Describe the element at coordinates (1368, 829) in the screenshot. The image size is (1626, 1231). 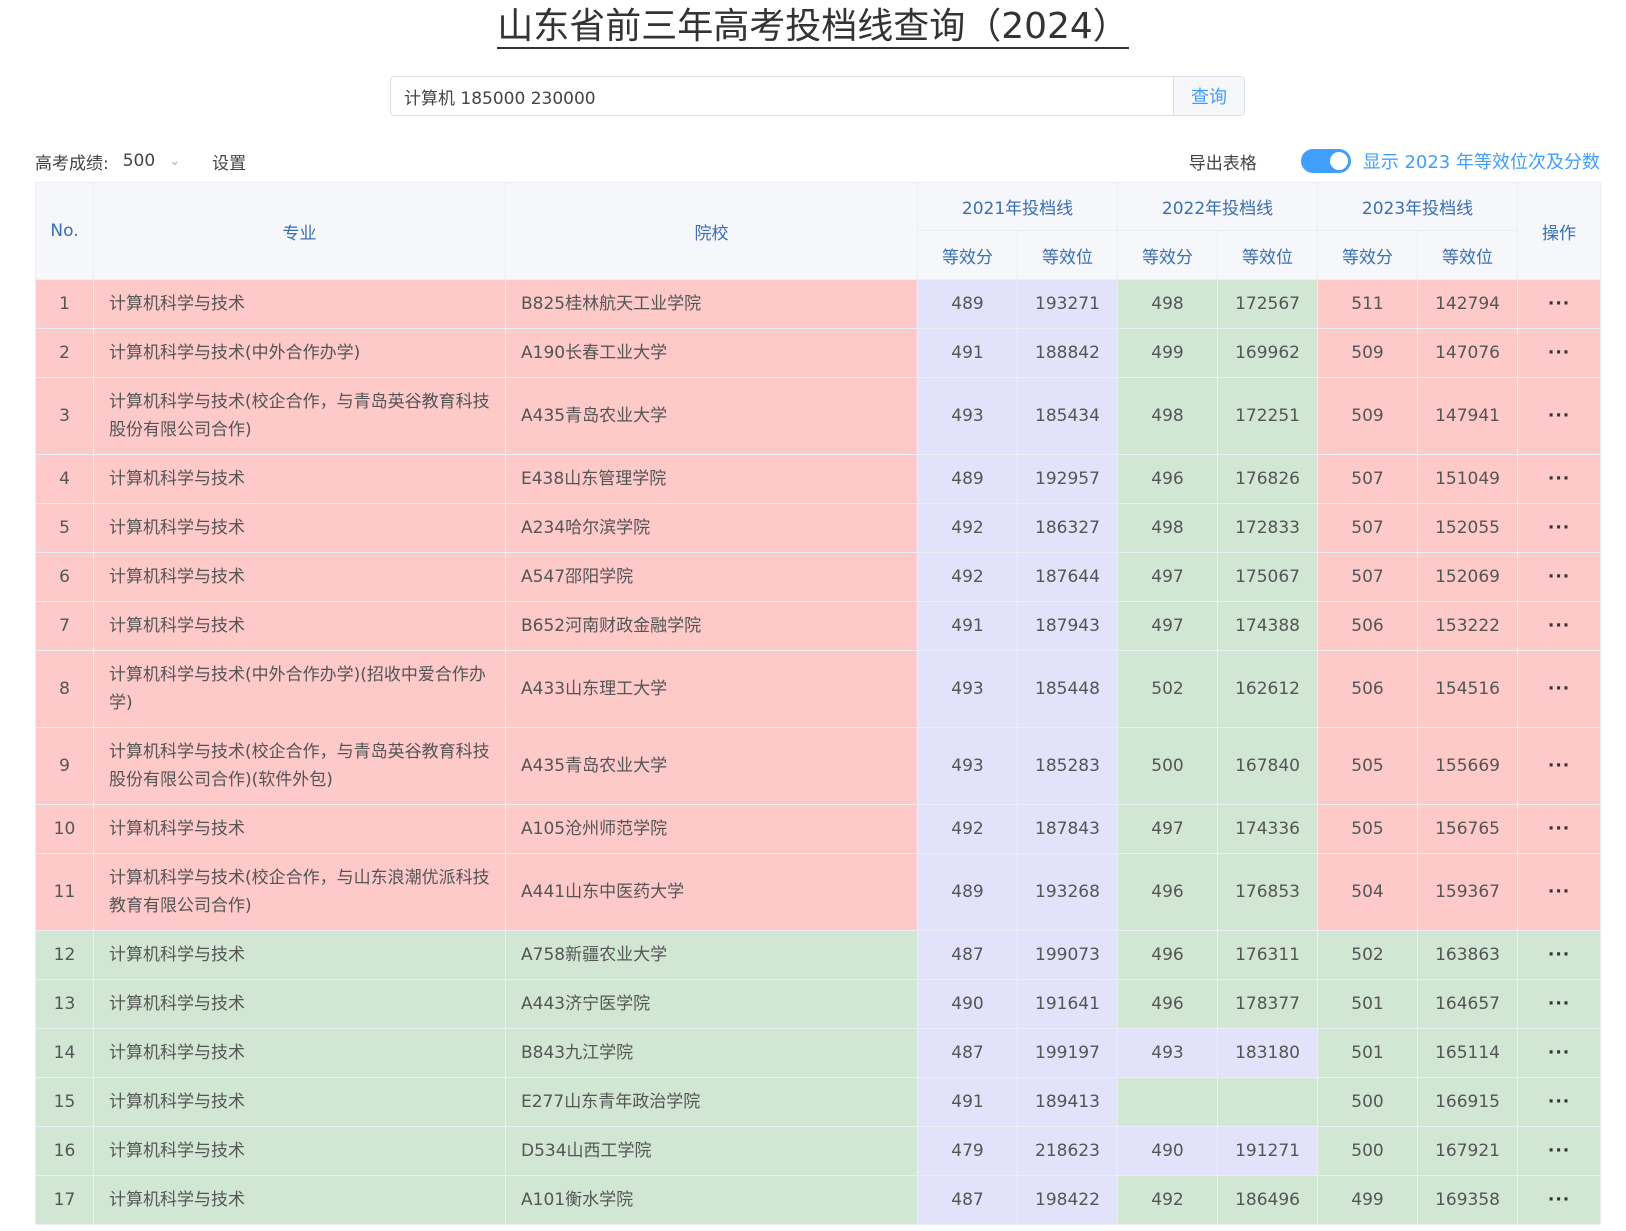
I see `row-2023-score: 505` at that location.